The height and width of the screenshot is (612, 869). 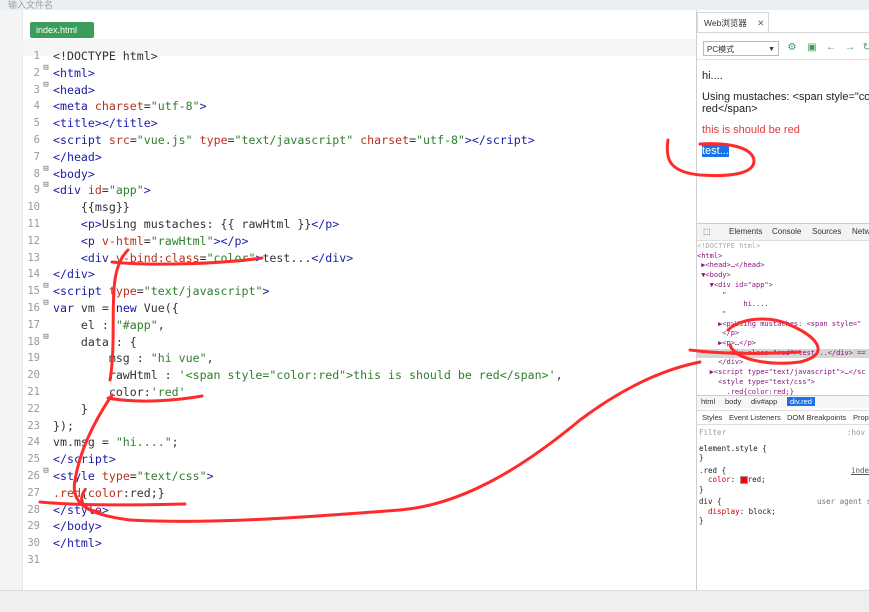 I want to click on annotation-underline-vbind, so click(x=187, y=261).